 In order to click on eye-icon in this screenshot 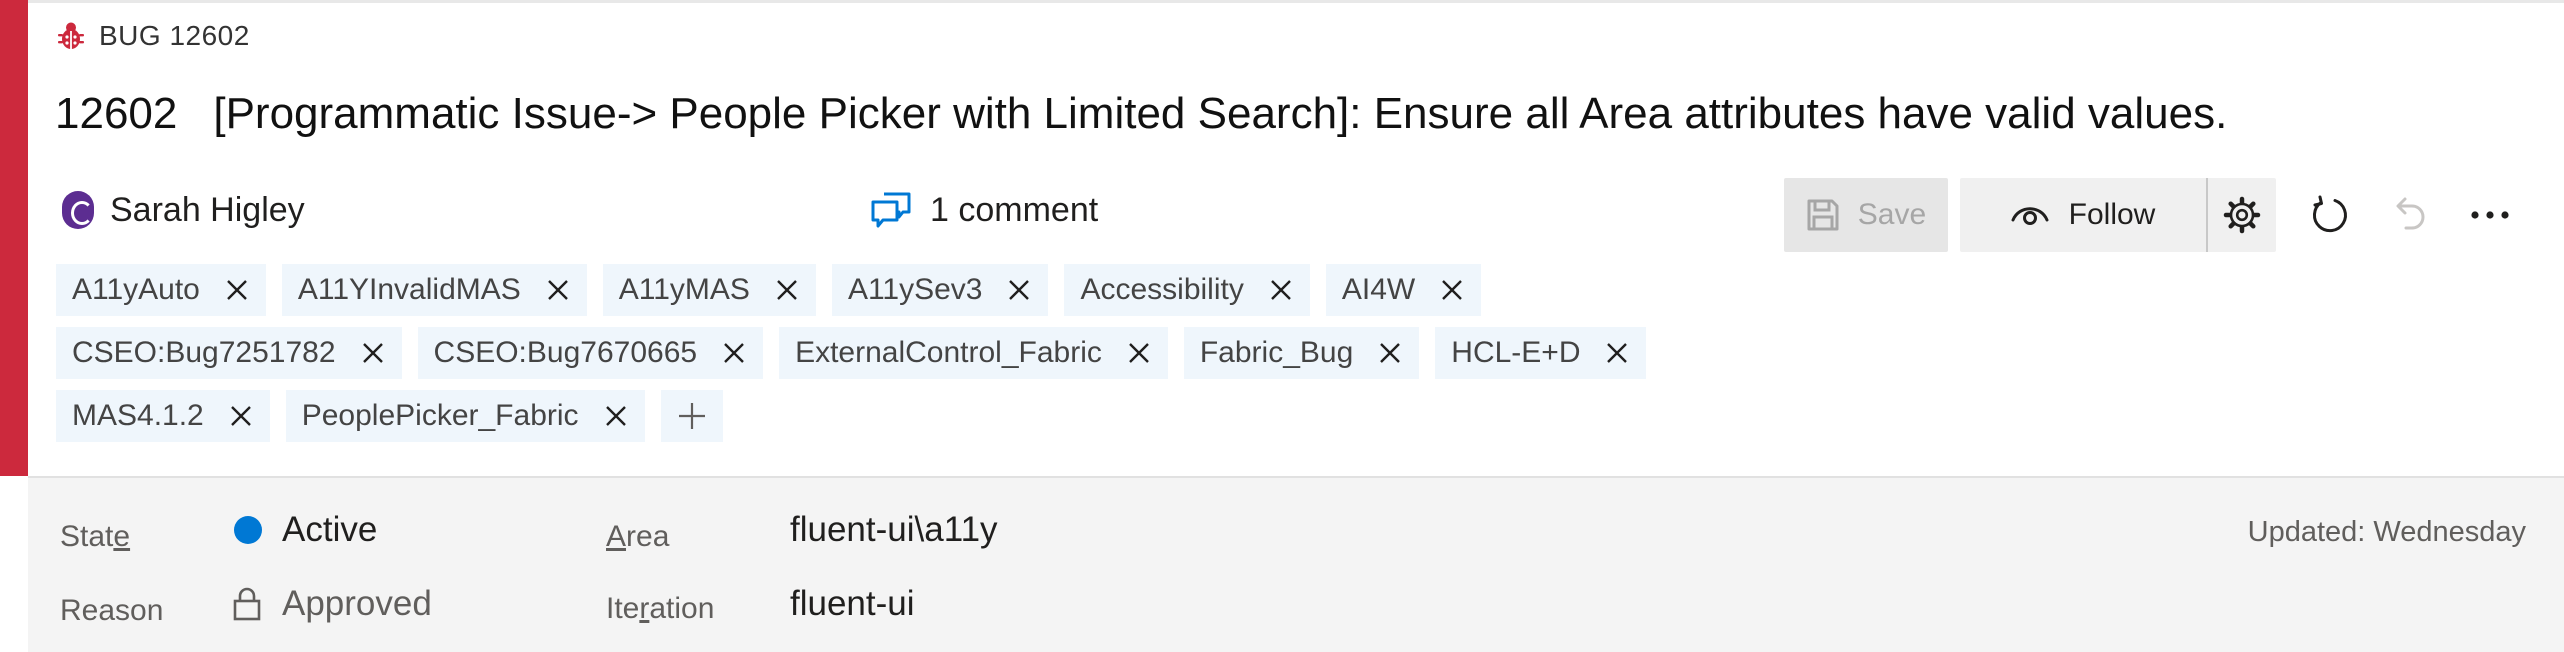, I will do `click(2030, 216)`.